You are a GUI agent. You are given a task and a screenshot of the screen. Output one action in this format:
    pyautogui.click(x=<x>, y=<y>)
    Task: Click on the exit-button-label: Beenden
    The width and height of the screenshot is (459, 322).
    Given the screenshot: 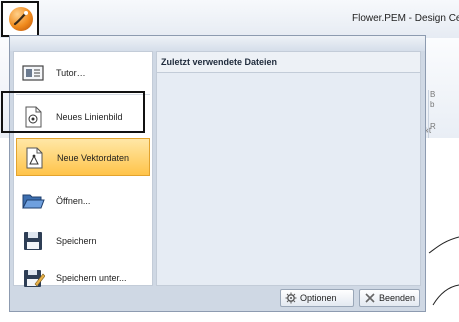 What is the action you would take?
    pyautogui.click(x=397, y=298)
    